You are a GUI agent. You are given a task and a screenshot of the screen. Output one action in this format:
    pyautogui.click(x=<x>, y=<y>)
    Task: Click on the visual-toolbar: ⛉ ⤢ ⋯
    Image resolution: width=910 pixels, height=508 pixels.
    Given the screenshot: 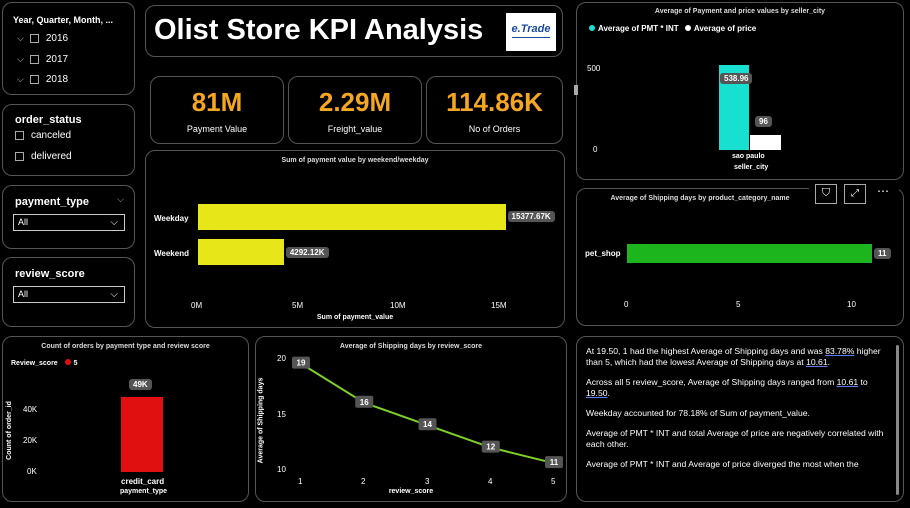 What is the action you would take?
    pyautogui.click(x=854, y=193)
    